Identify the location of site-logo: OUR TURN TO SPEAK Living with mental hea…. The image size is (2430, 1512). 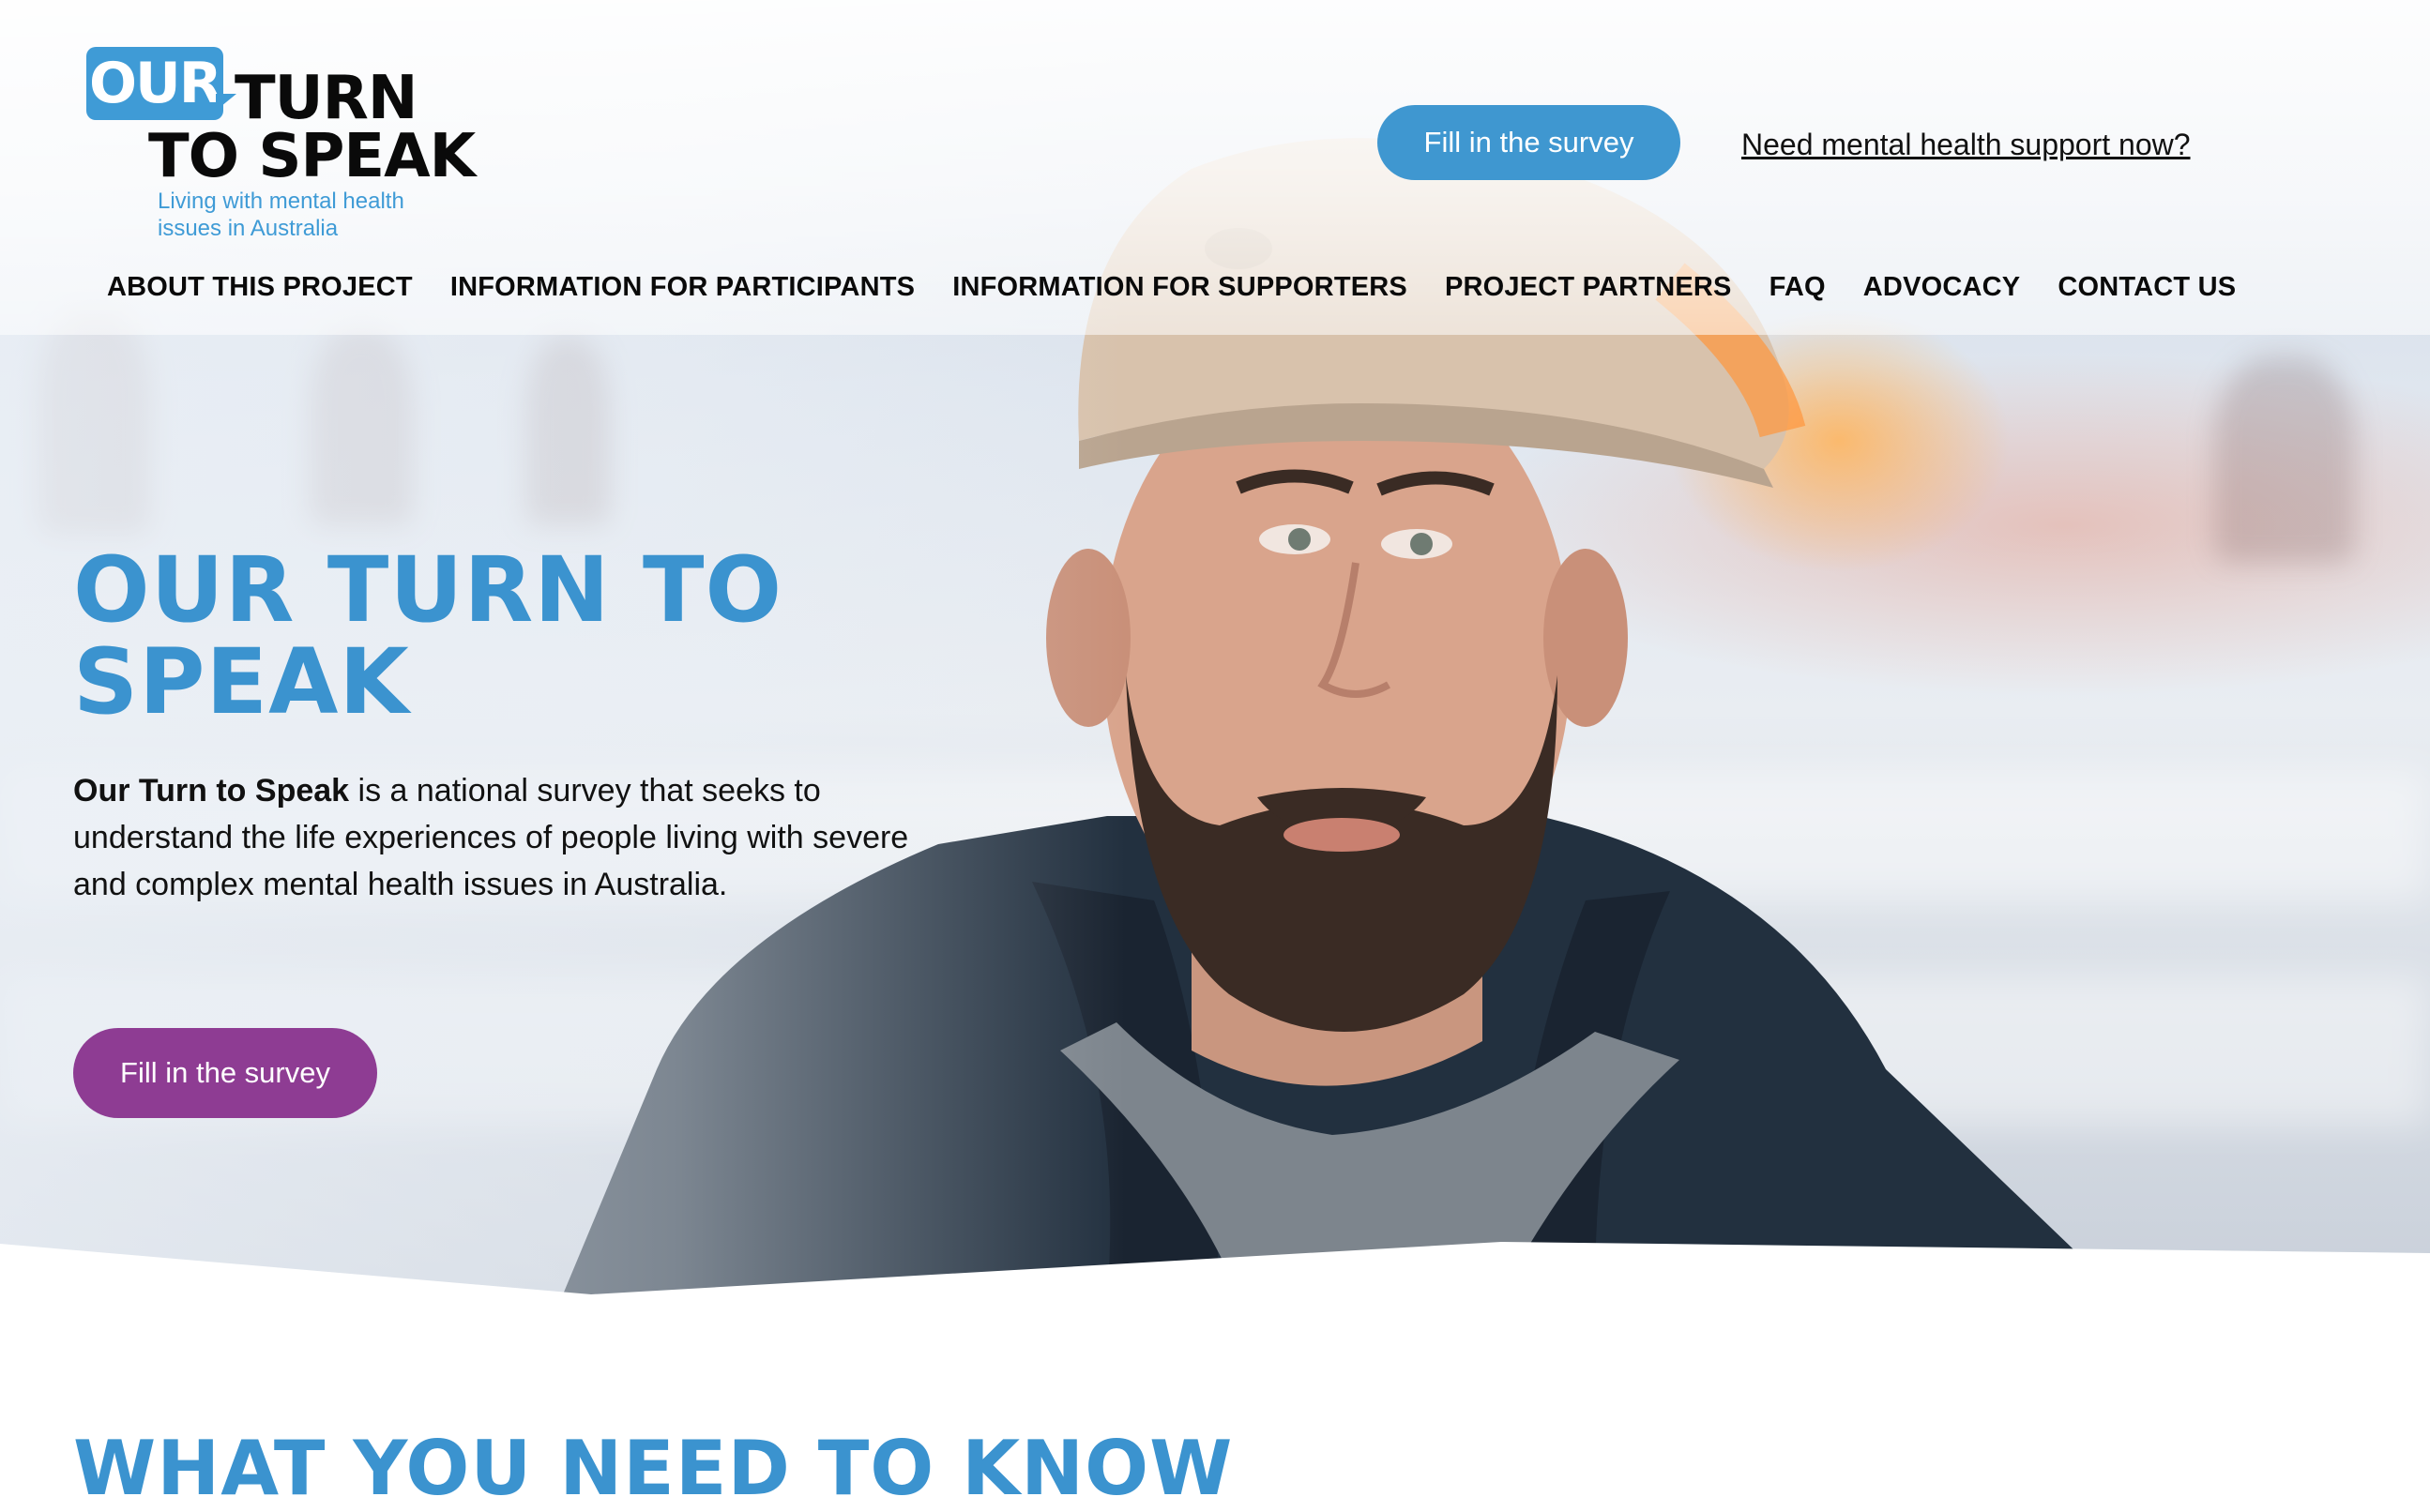
(281, 143).